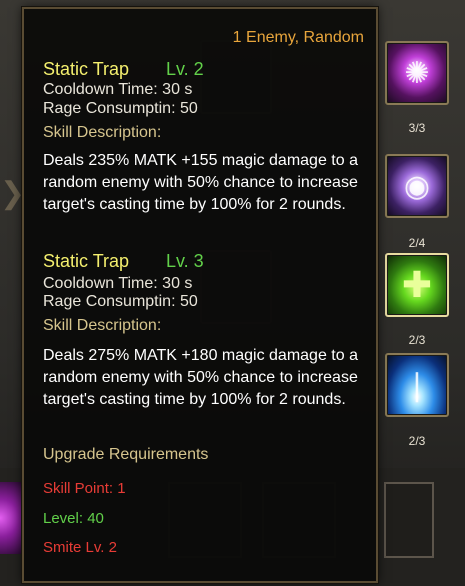 This screenshot has width=465, height=586. Describe the element at coordinates (126, 454) in the screenshot. I see `upgrade-requirements-header: Upgrade Requirements` at that location.